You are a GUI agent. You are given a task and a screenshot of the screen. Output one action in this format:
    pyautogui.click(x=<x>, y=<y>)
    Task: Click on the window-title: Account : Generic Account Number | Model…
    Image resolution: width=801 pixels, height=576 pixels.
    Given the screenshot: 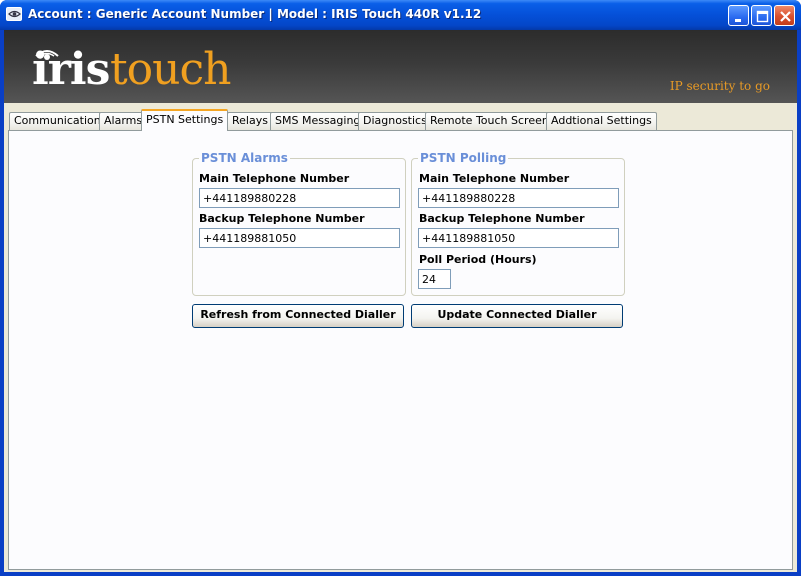 What is the action you would take?
    pyautogui.click(x=255, y=14)
    